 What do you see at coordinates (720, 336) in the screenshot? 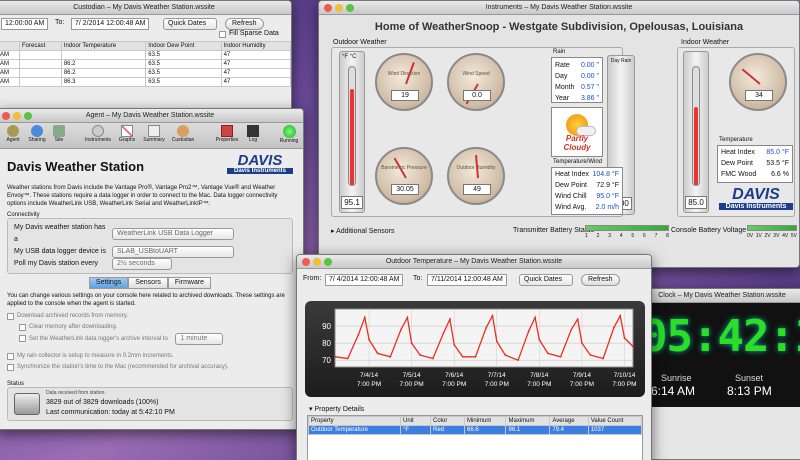
I see `clock-time: 05:42:11` at bounding box center [720, 336].